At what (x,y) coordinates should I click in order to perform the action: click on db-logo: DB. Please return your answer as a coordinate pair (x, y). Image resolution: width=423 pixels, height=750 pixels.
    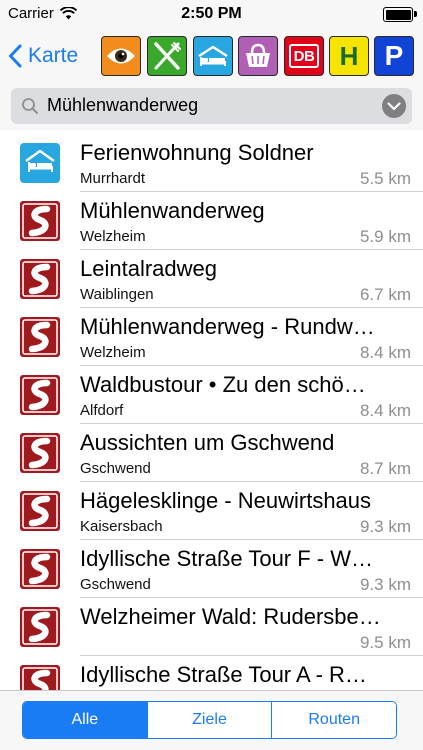
    Looking at the image, I should click on (304, 56).